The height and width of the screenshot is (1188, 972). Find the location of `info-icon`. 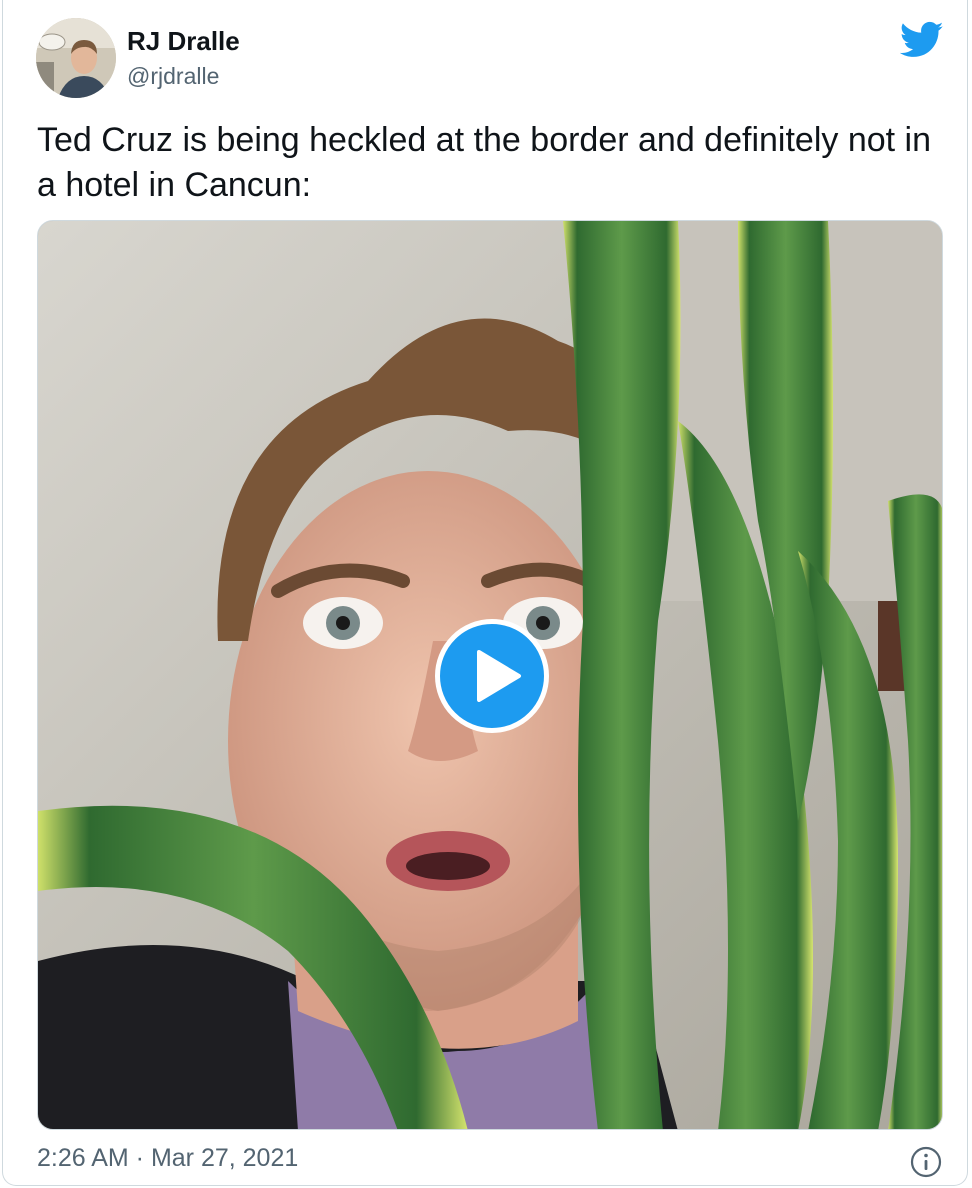

info-icon is located at coordinates (926, 1162).